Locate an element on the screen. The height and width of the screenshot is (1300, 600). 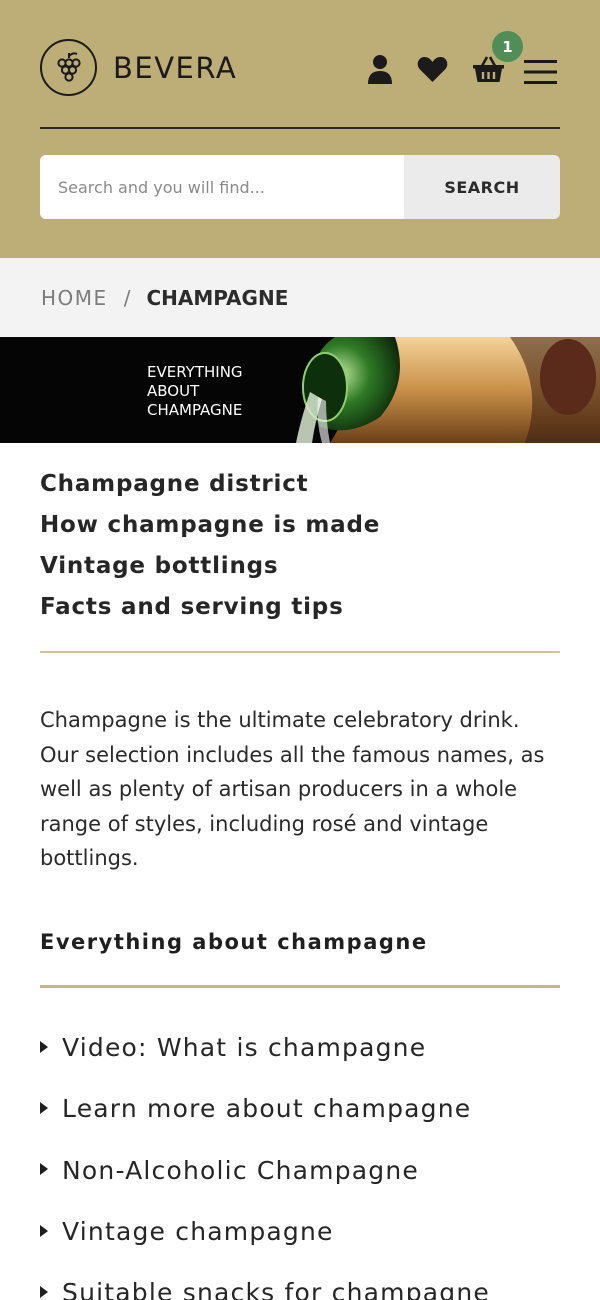
brand-name: BEVERA is located at coordinates (175, 67).